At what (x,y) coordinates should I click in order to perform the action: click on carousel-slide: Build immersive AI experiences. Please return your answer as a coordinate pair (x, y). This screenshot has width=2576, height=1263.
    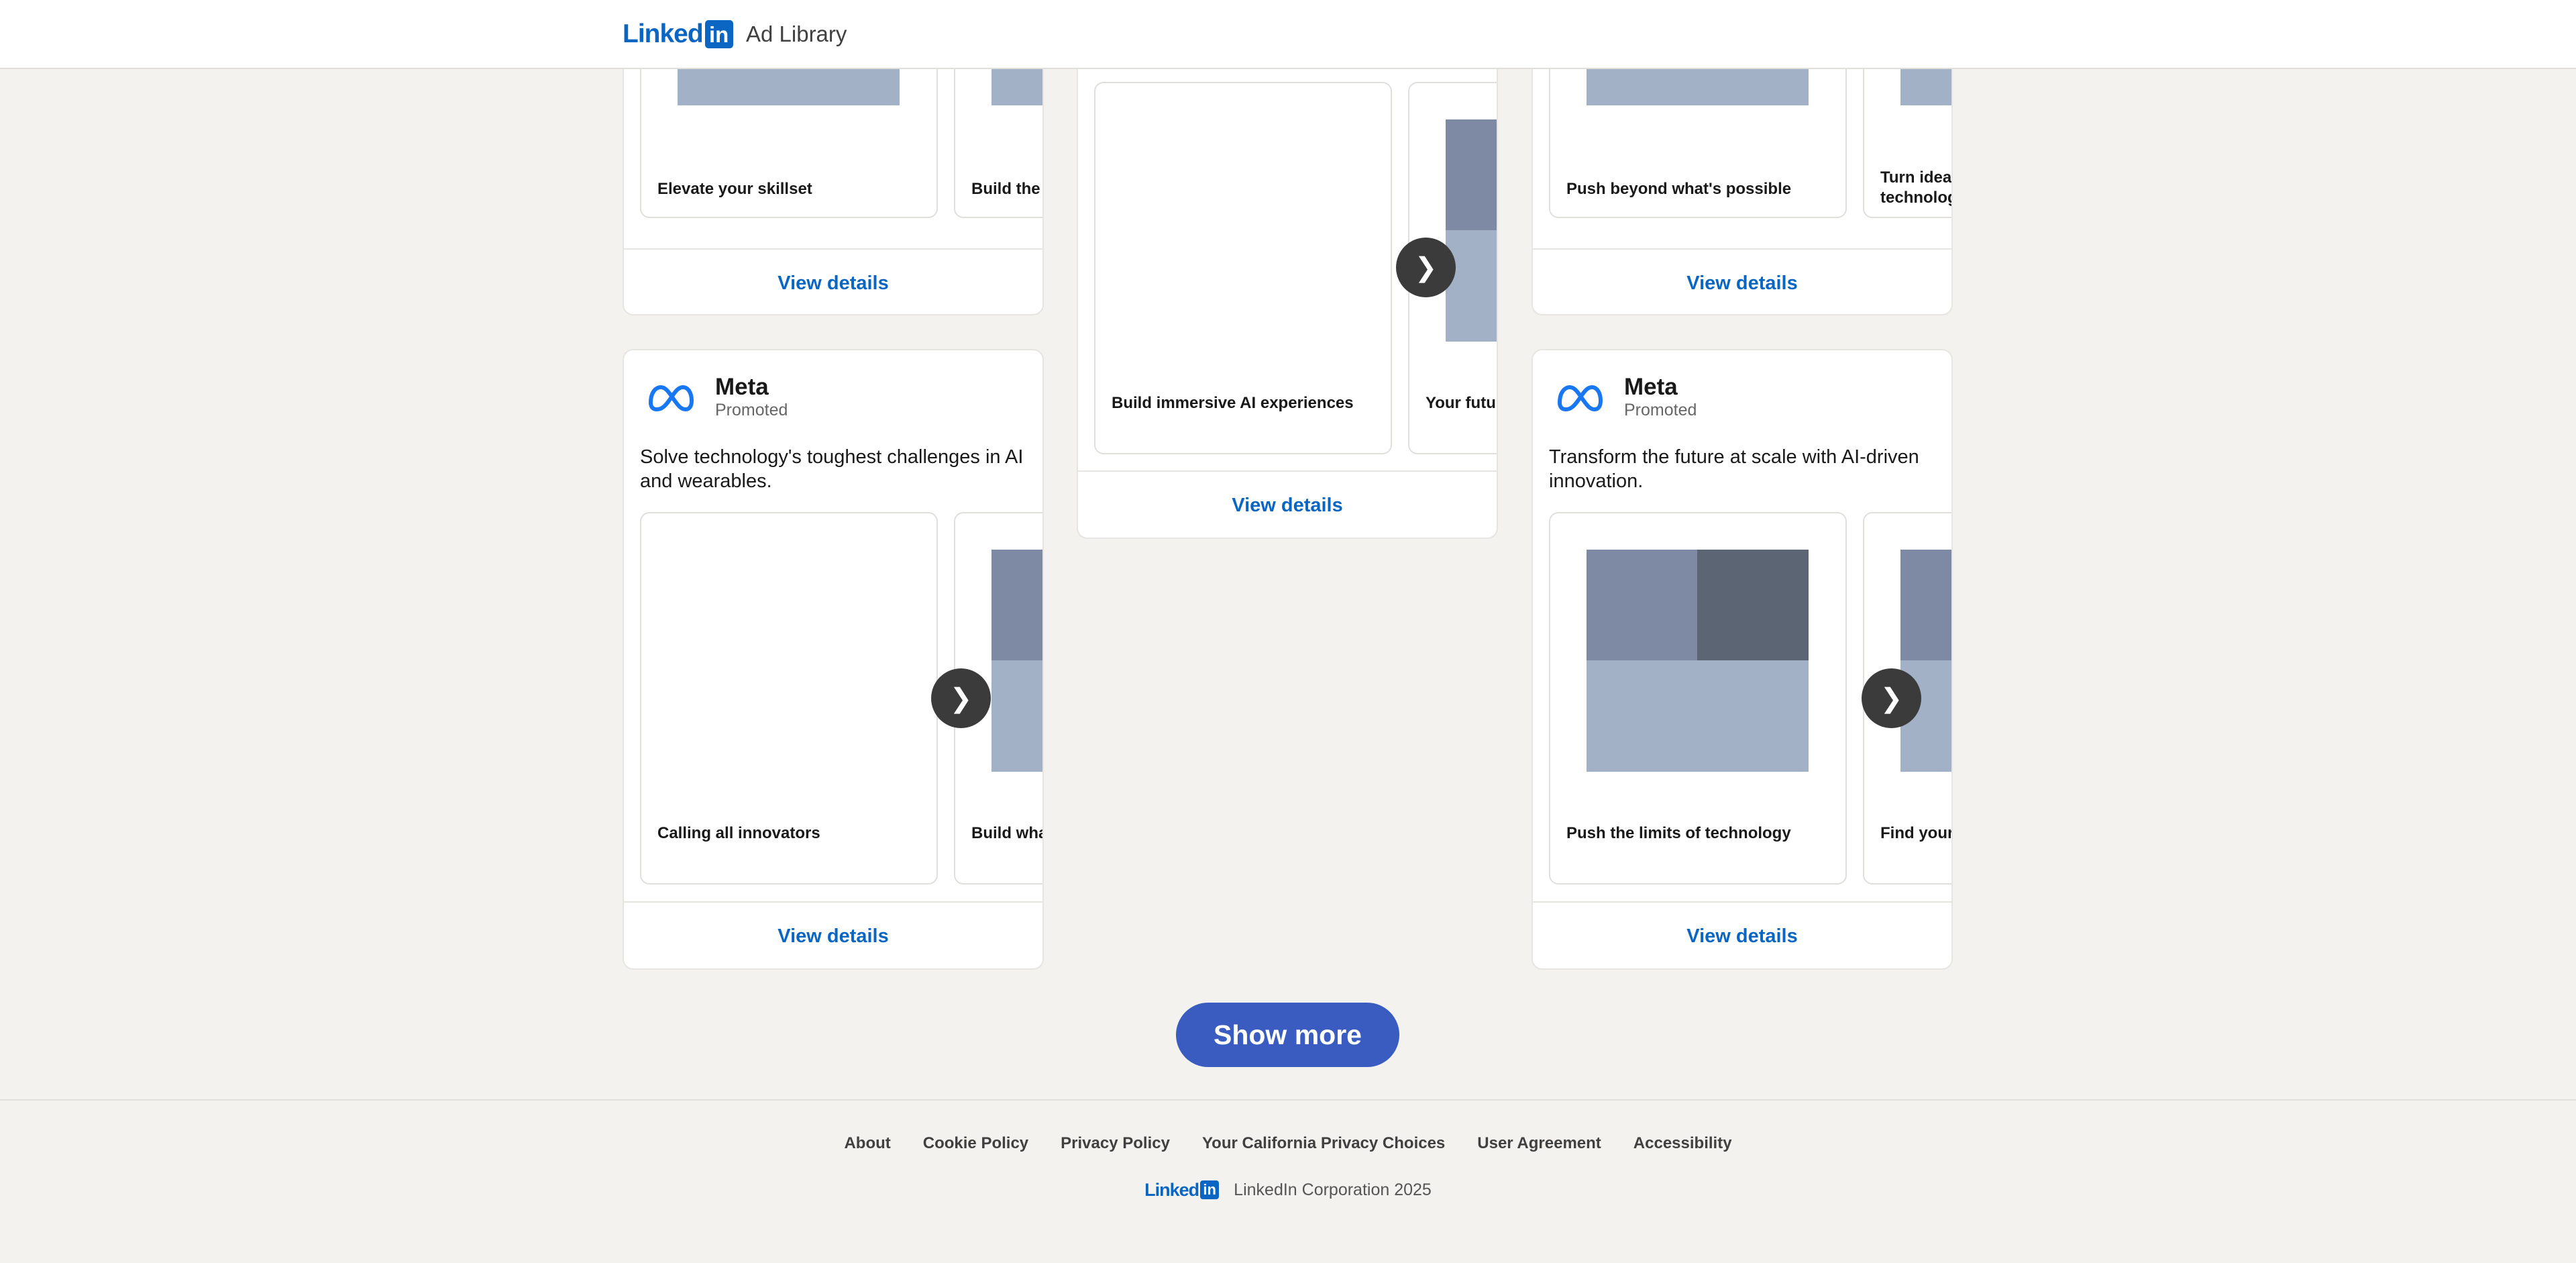
    Looking at the image, I should click on (1243, 268).